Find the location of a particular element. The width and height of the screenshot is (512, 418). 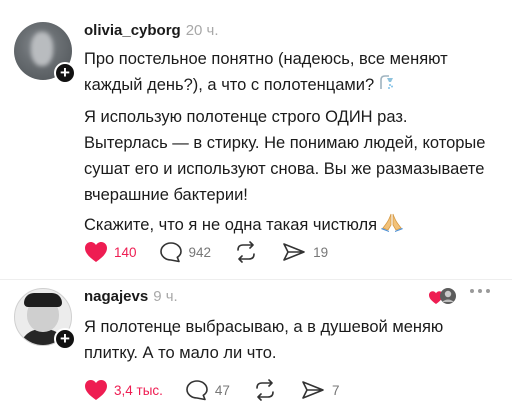

divider is located at coordinates (256, 279).